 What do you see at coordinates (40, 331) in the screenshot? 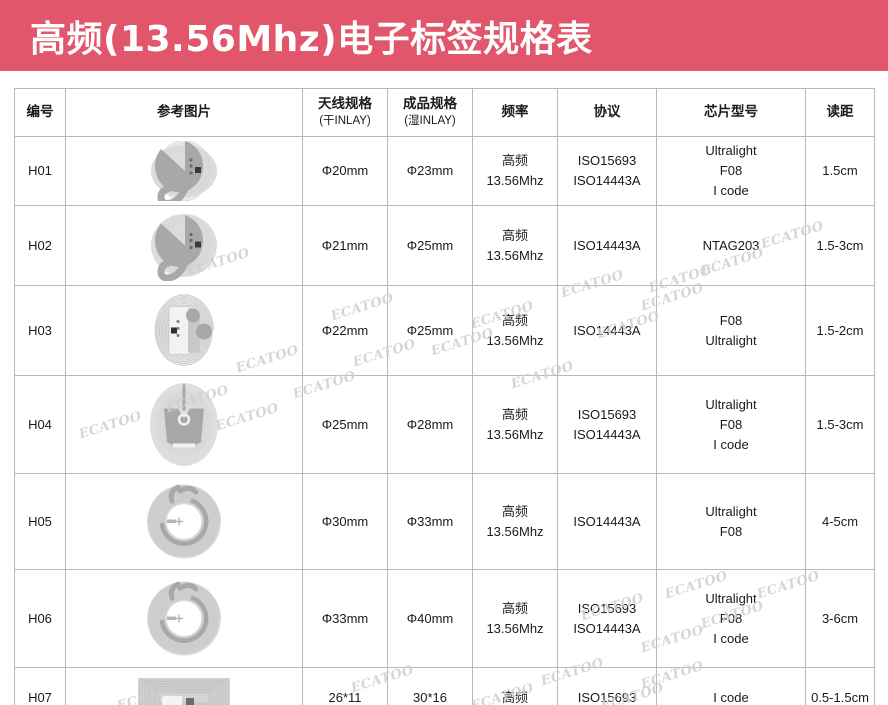
I see `cell-id: H03` at bounding box center [40, 331].